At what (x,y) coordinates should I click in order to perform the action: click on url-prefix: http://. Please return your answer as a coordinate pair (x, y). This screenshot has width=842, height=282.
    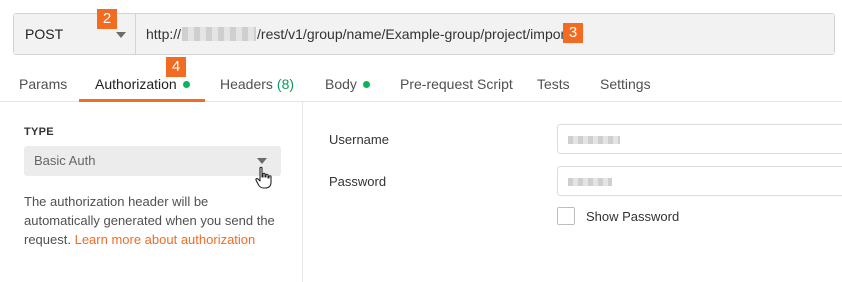
    Looking at the image, I should click on (164, 34).